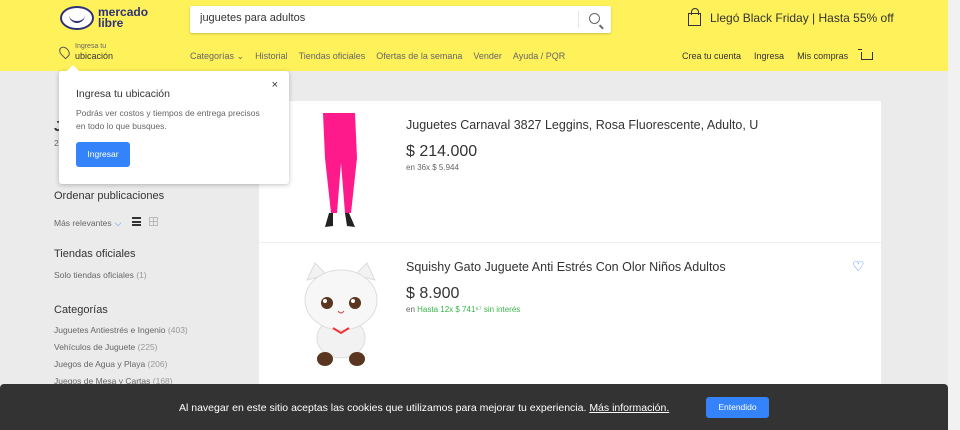 Image resolution: width=960 pixels, height=430 pixels. I want to click on page-scrollbar, so click(954, 215).